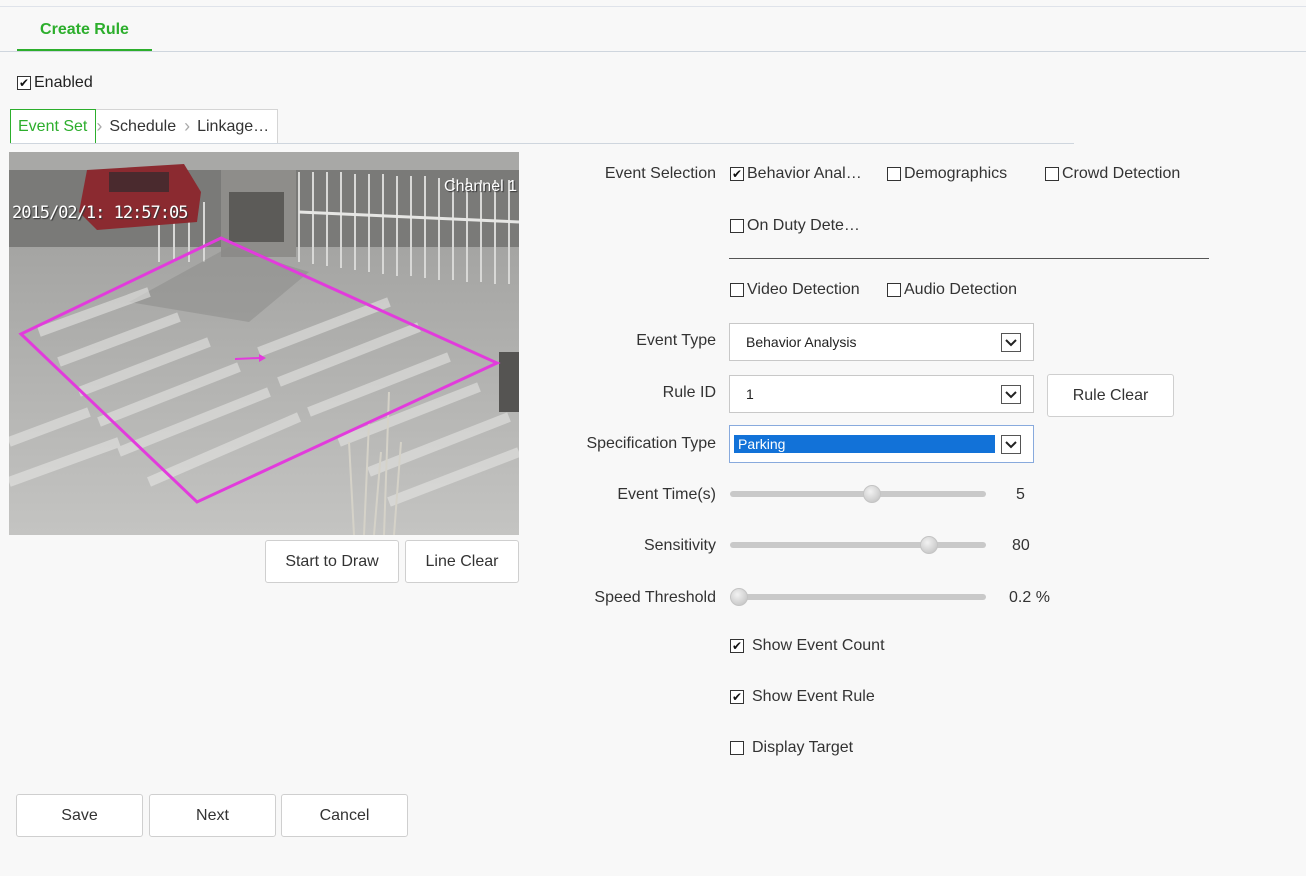  I want to click on select-value: Parking, so click(864, 444).